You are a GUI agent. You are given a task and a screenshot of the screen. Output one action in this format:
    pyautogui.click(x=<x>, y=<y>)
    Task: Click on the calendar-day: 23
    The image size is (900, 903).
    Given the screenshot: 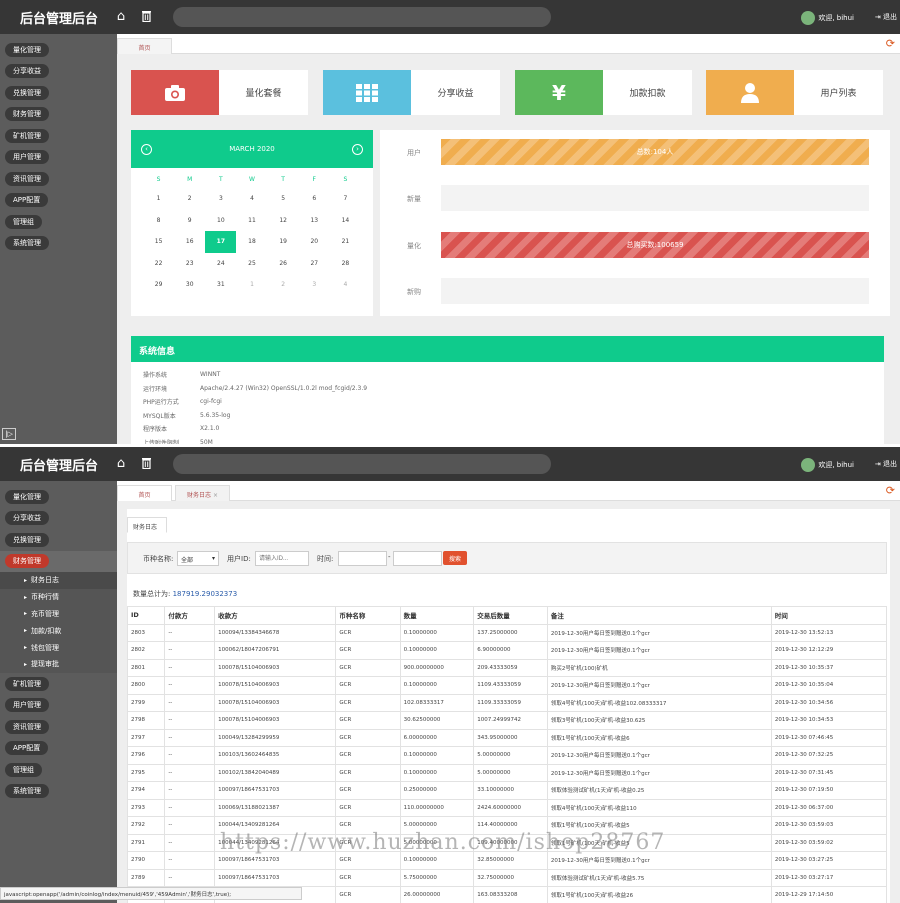 What is the action you would take?
    pyautogui.click(x=189, y=264)
    